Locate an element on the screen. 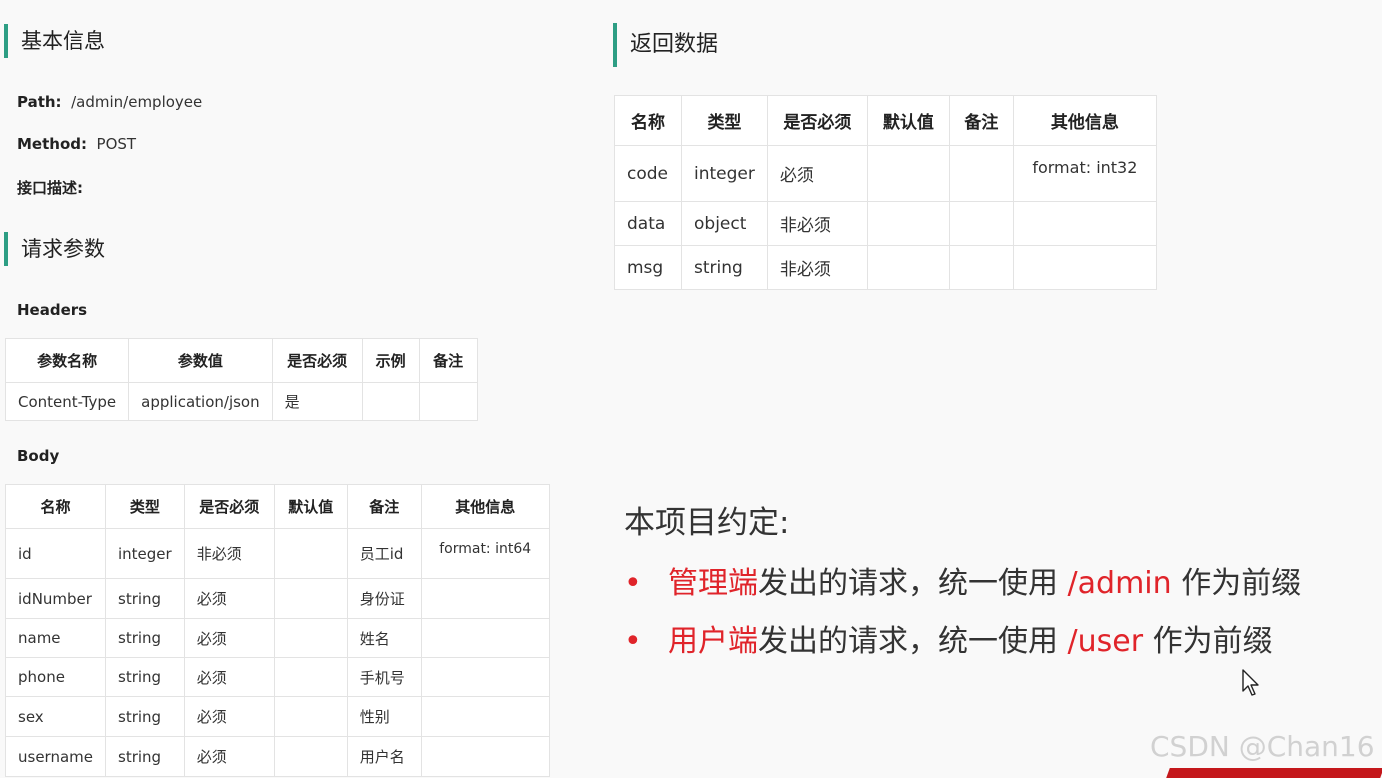  headers-table-header: 参数名称 参数值 是否必须 示例 备注 is located at coordinates (241, 360).